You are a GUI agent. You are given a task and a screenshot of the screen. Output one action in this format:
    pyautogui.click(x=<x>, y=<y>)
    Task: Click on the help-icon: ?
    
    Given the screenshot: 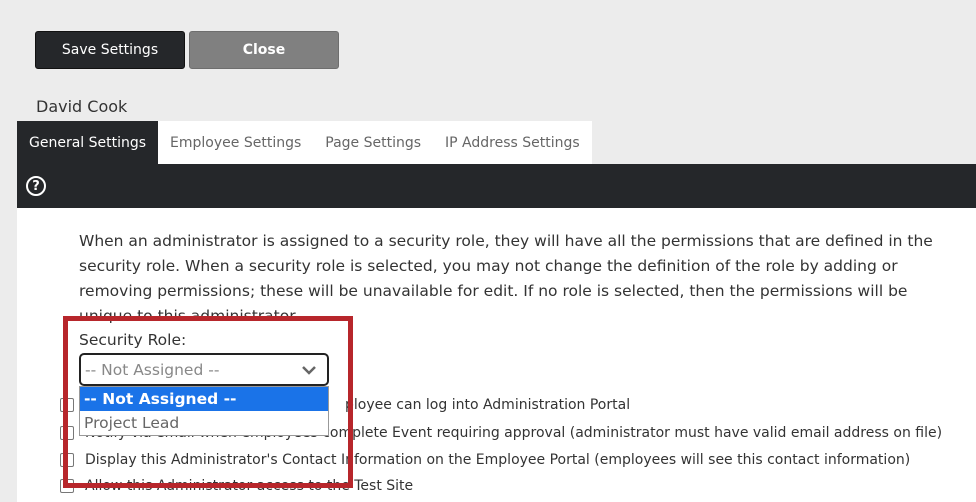 What is the action you would take?
    pyautogui.click(x=36, y=186)
    